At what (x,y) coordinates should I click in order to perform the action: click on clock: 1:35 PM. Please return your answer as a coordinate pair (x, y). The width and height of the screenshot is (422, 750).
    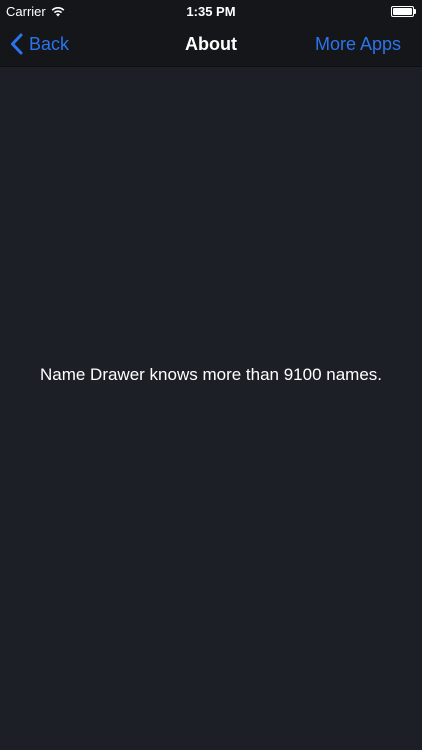
    Looking at the image, I should click on (211, 11).